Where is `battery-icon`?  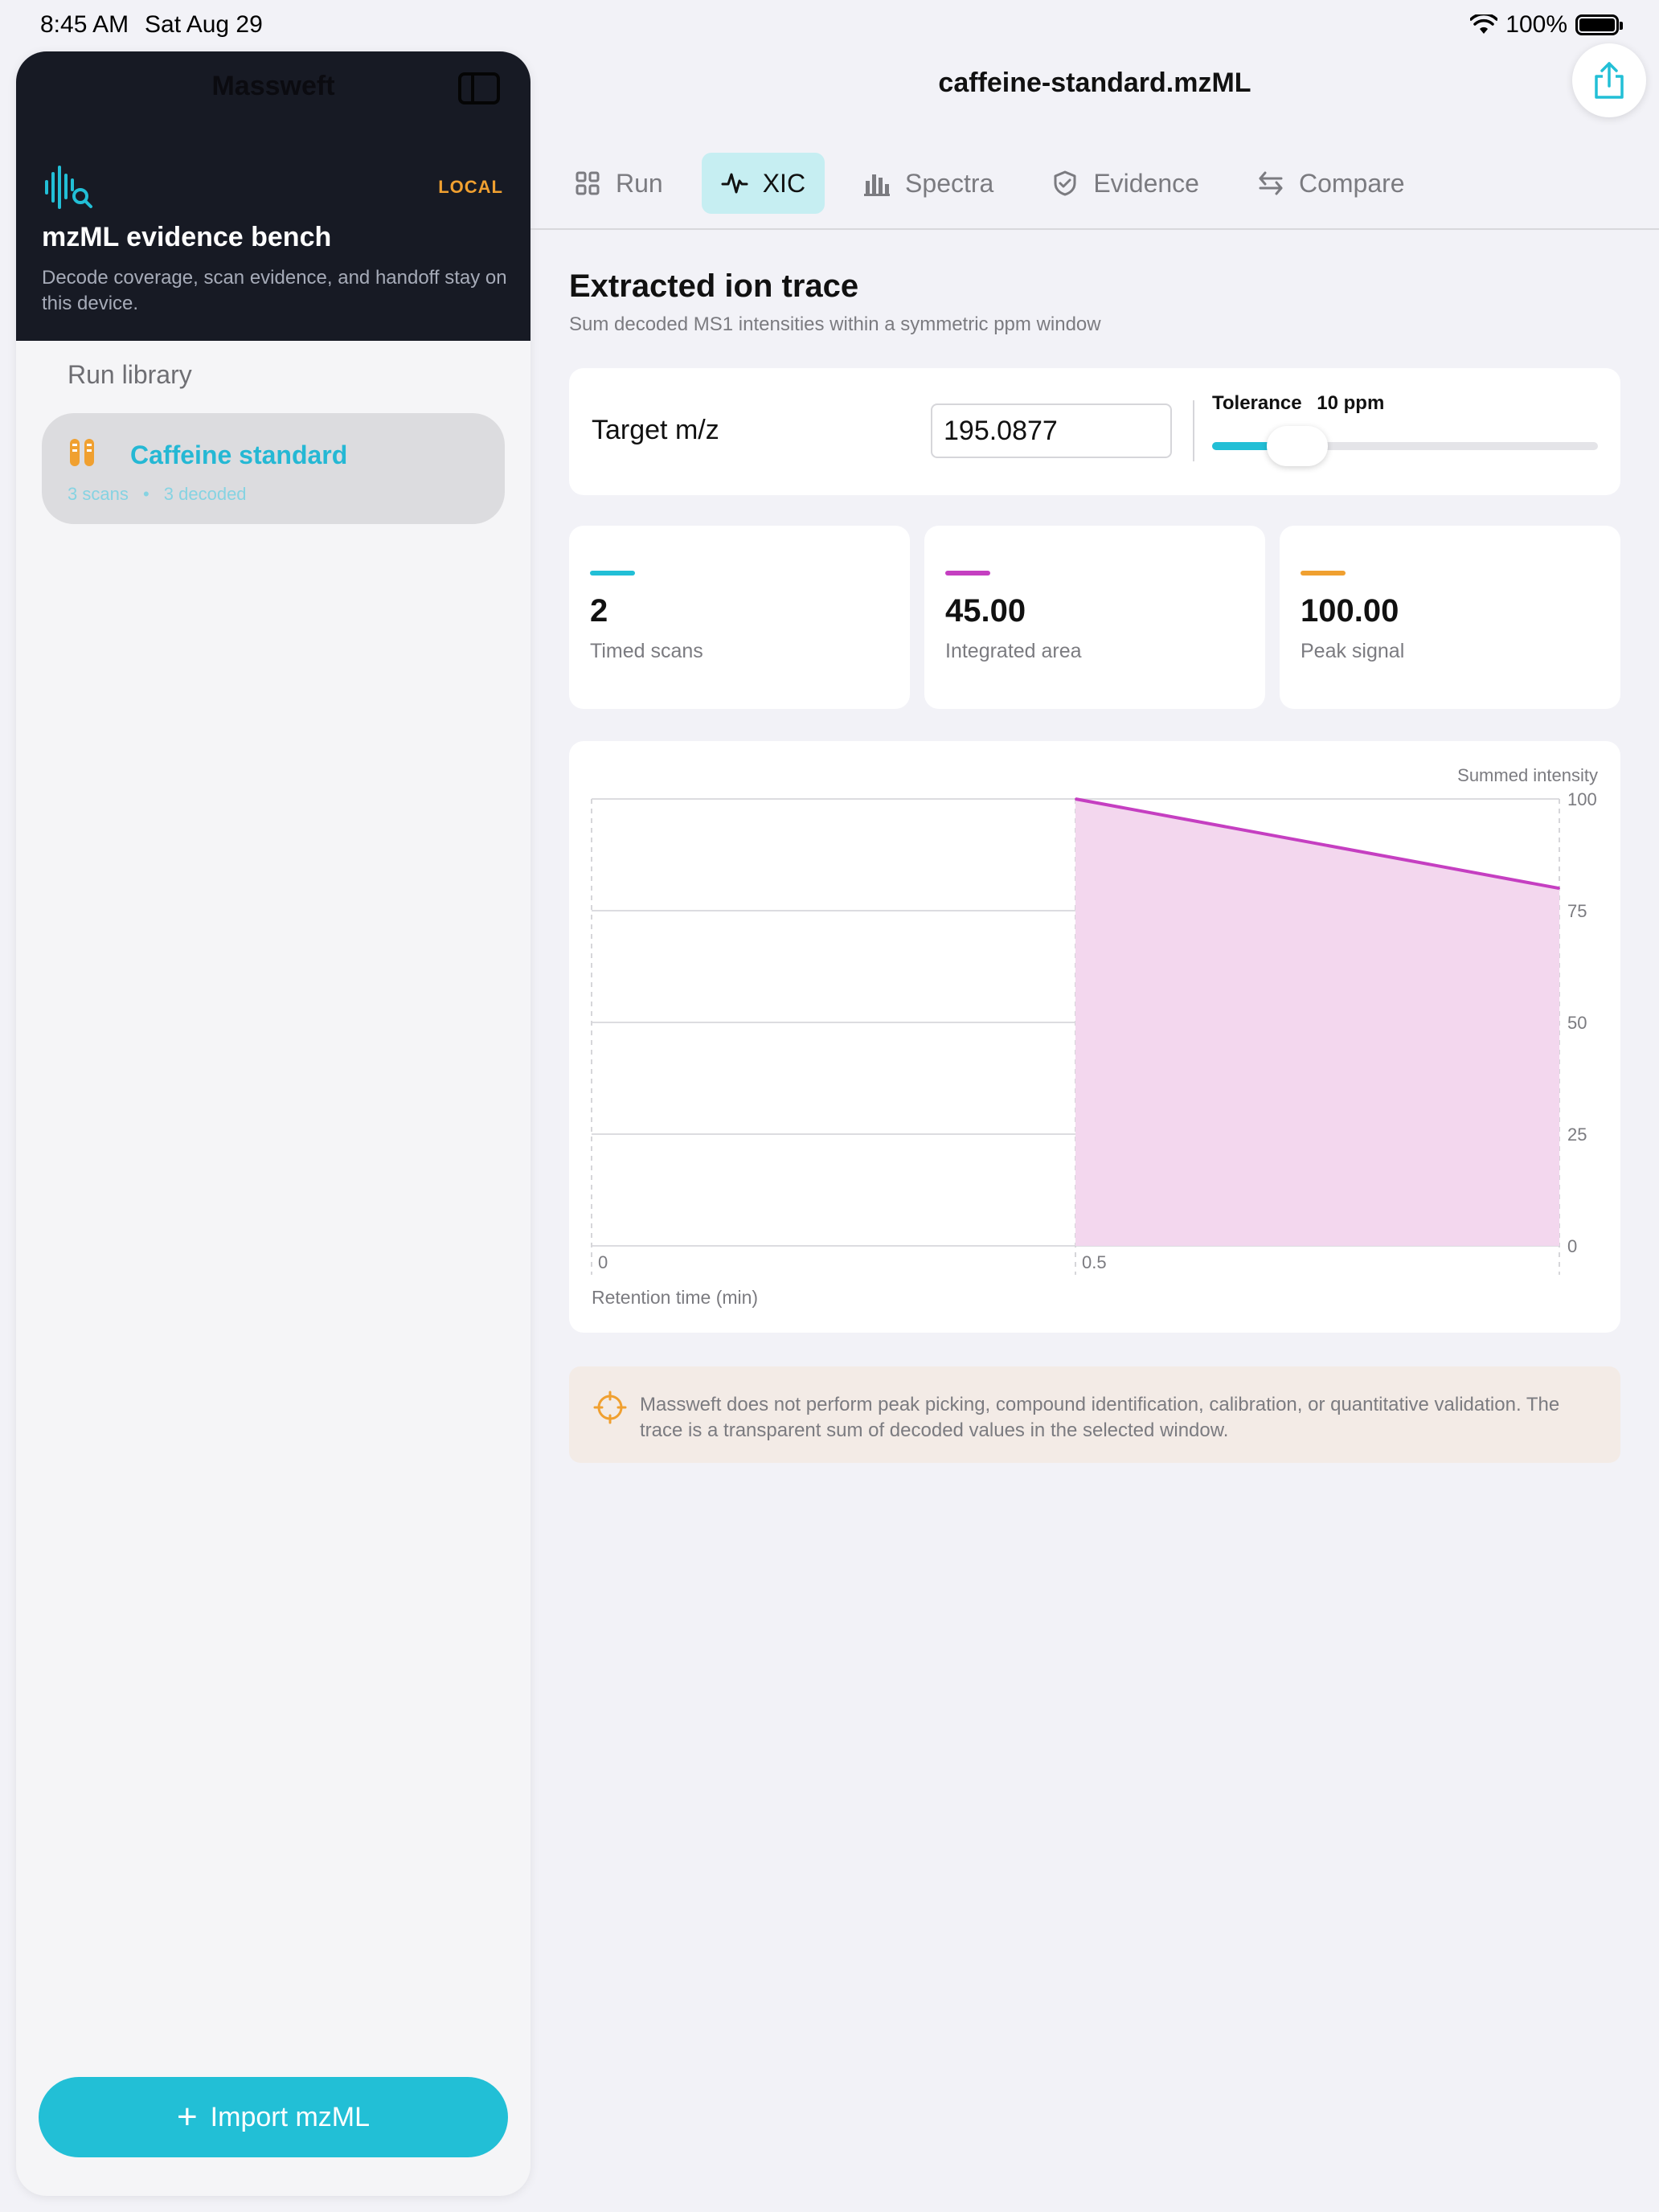
battery-icon is located at coordinates (1599, 24).